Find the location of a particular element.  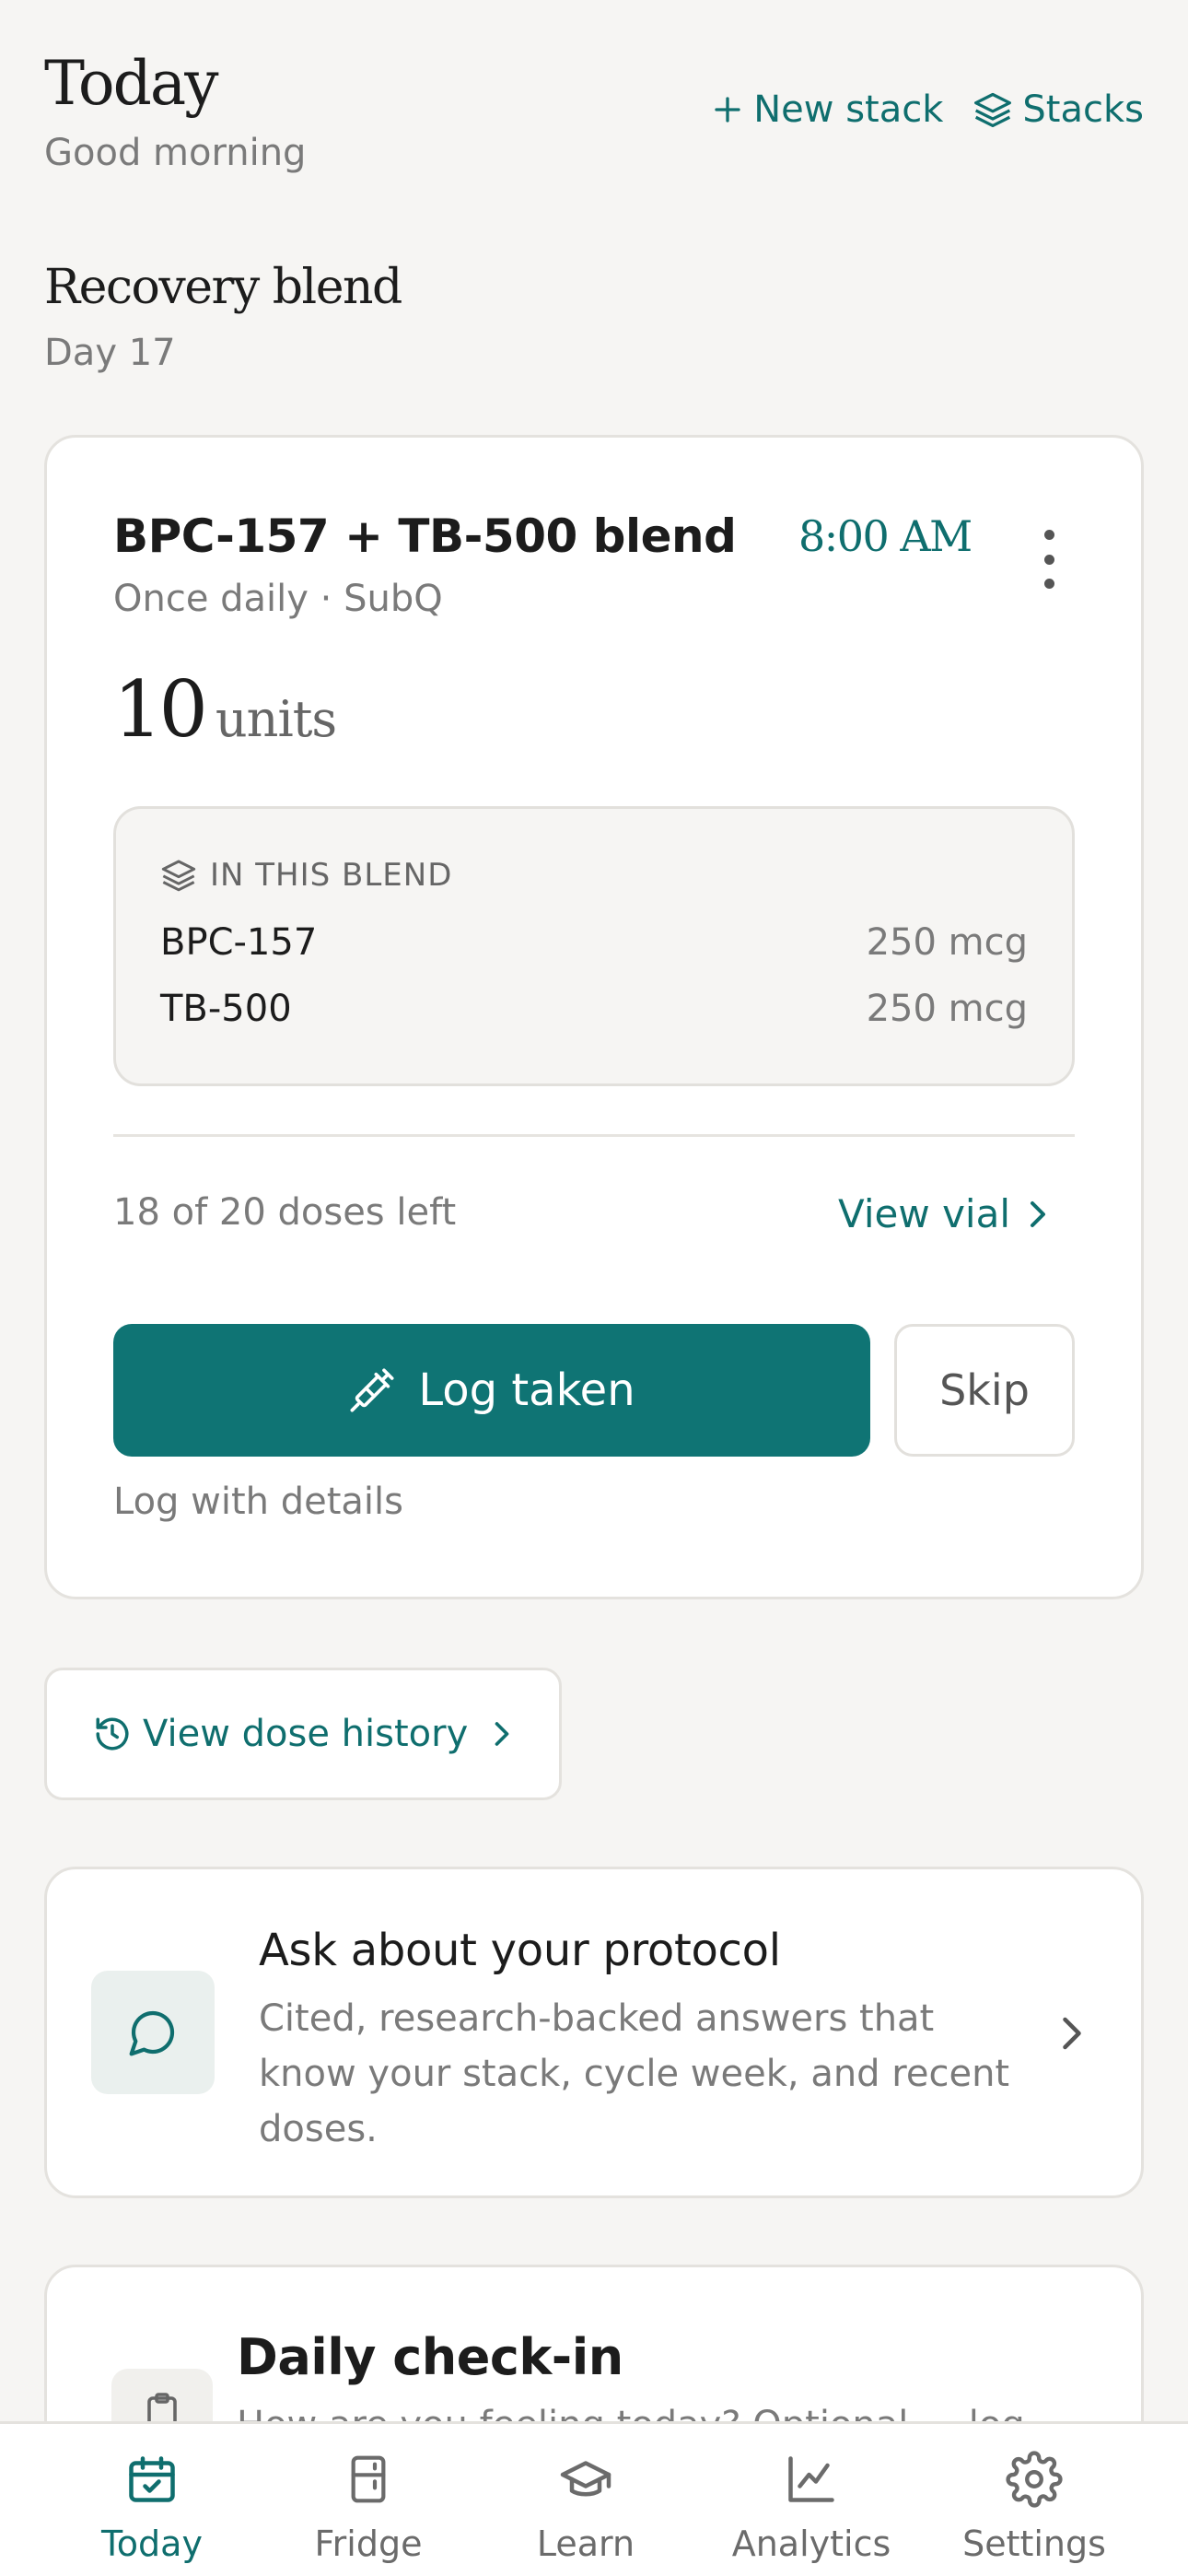

bottom-nav: Today Fridge Learn Analytics Settings is located at coordinates (594, 2498).